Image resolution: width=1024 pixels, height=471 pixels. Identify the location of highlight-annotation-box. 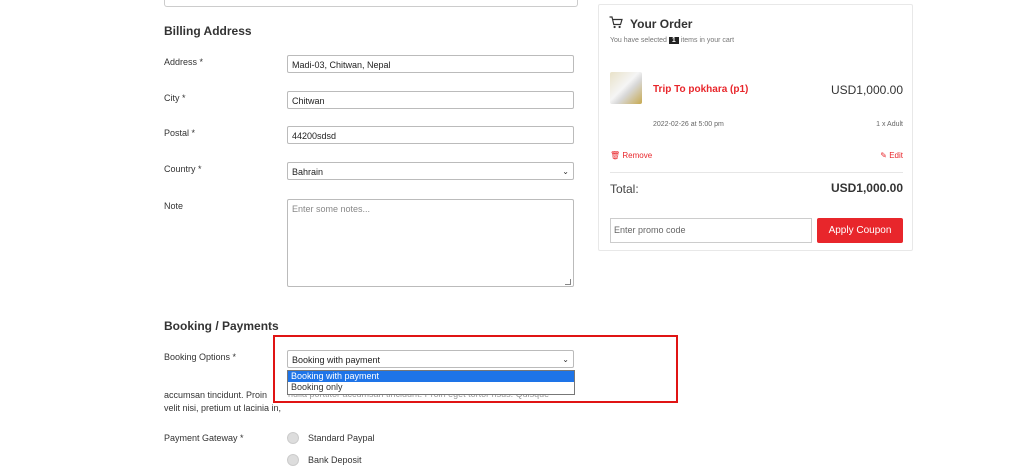
(475, 369).